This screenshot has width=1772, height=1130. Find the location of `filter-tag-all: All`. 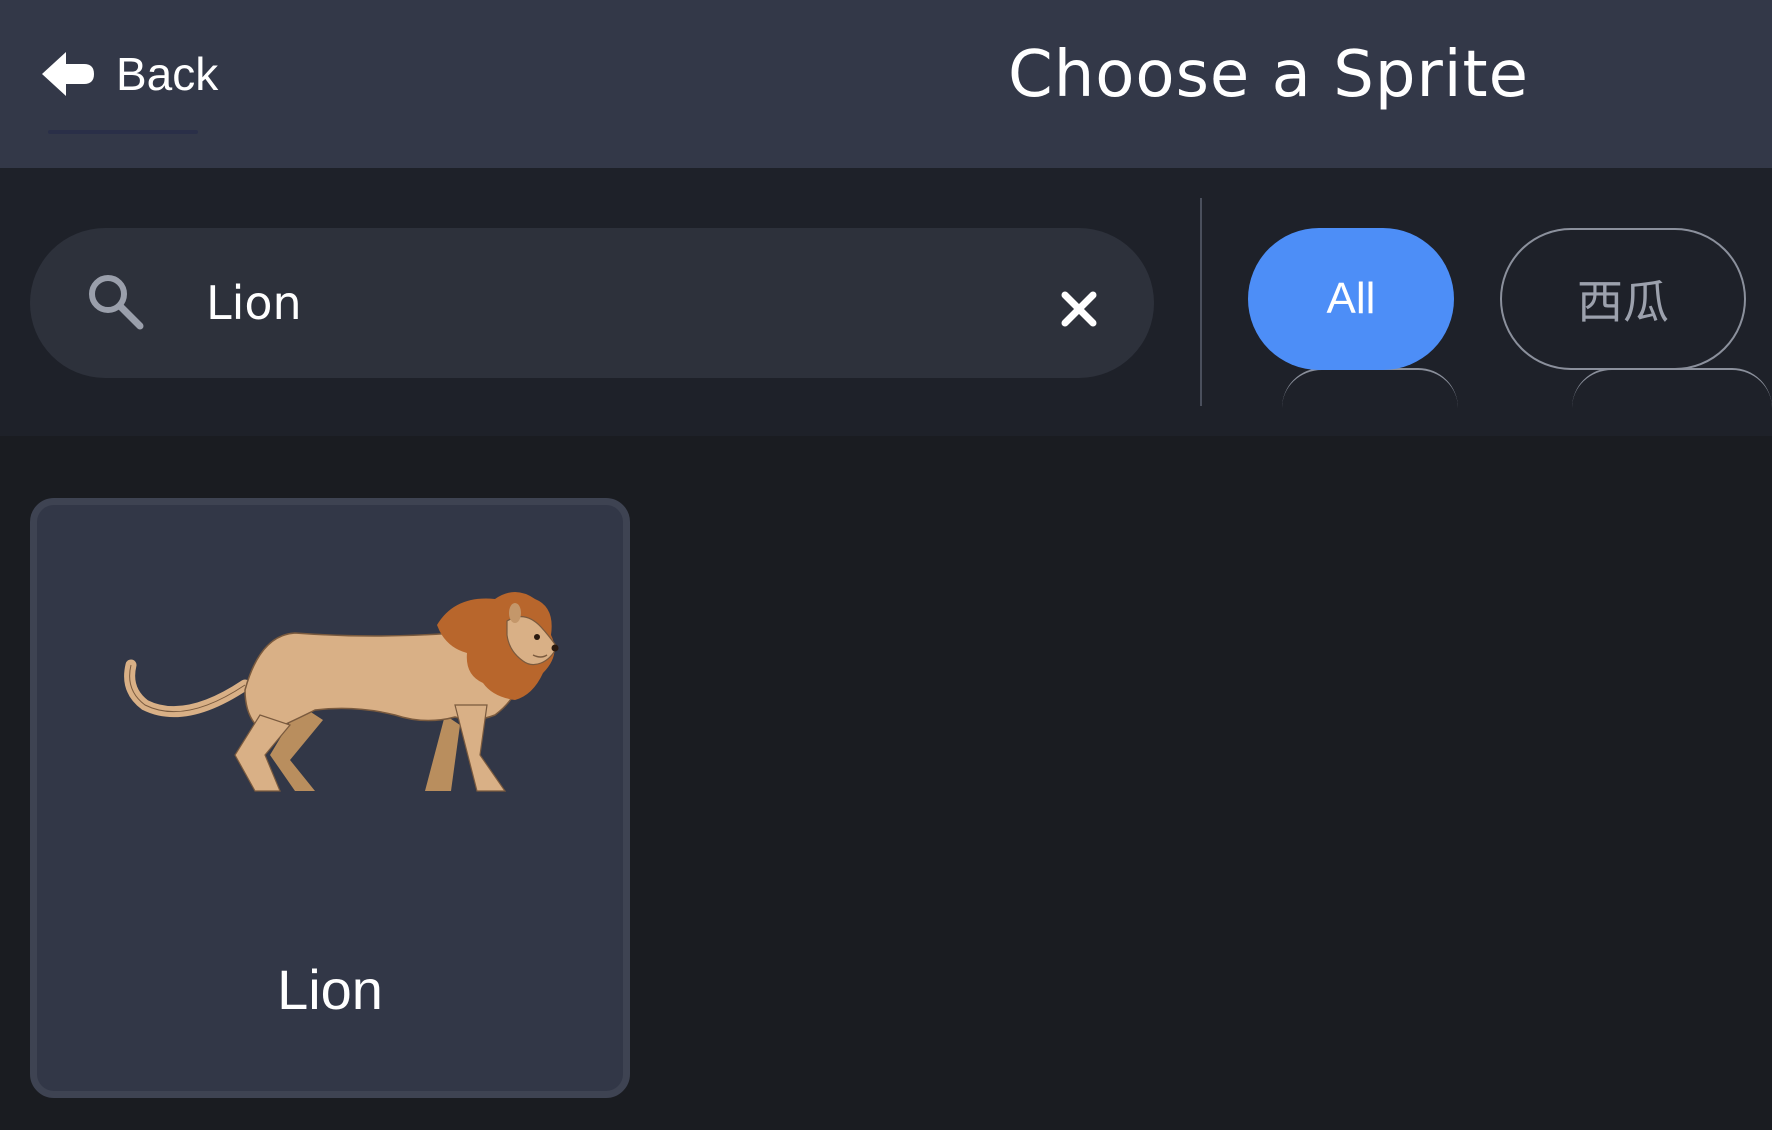

filter-tag-all: All is located at coordinates (1351, 299).